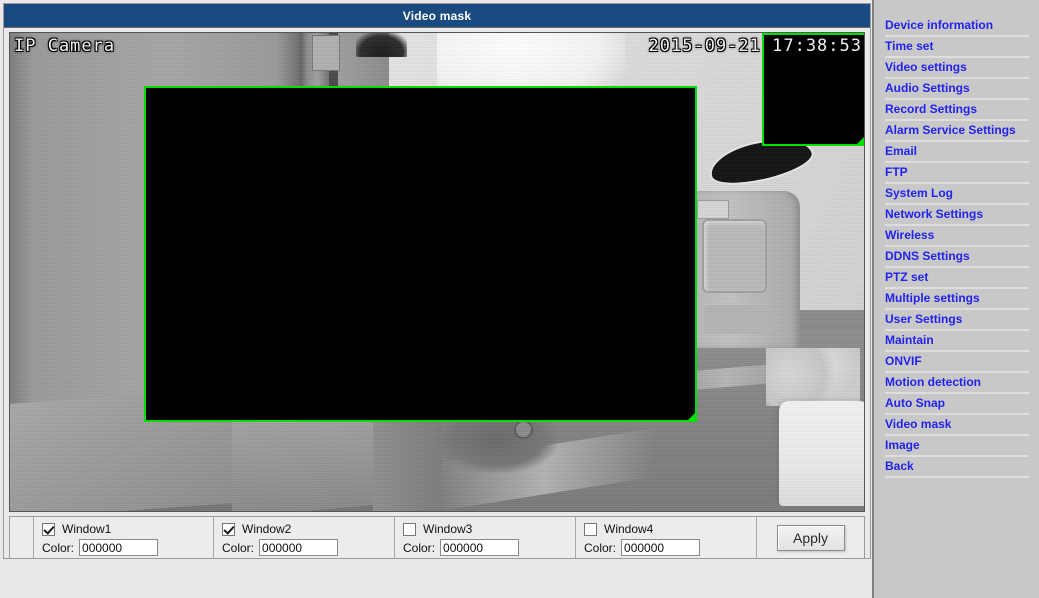  What do you see at coordinates (127, 529) in the screenshot?
I see `window-enable-row: Window1` at bounding box center [127, 529].